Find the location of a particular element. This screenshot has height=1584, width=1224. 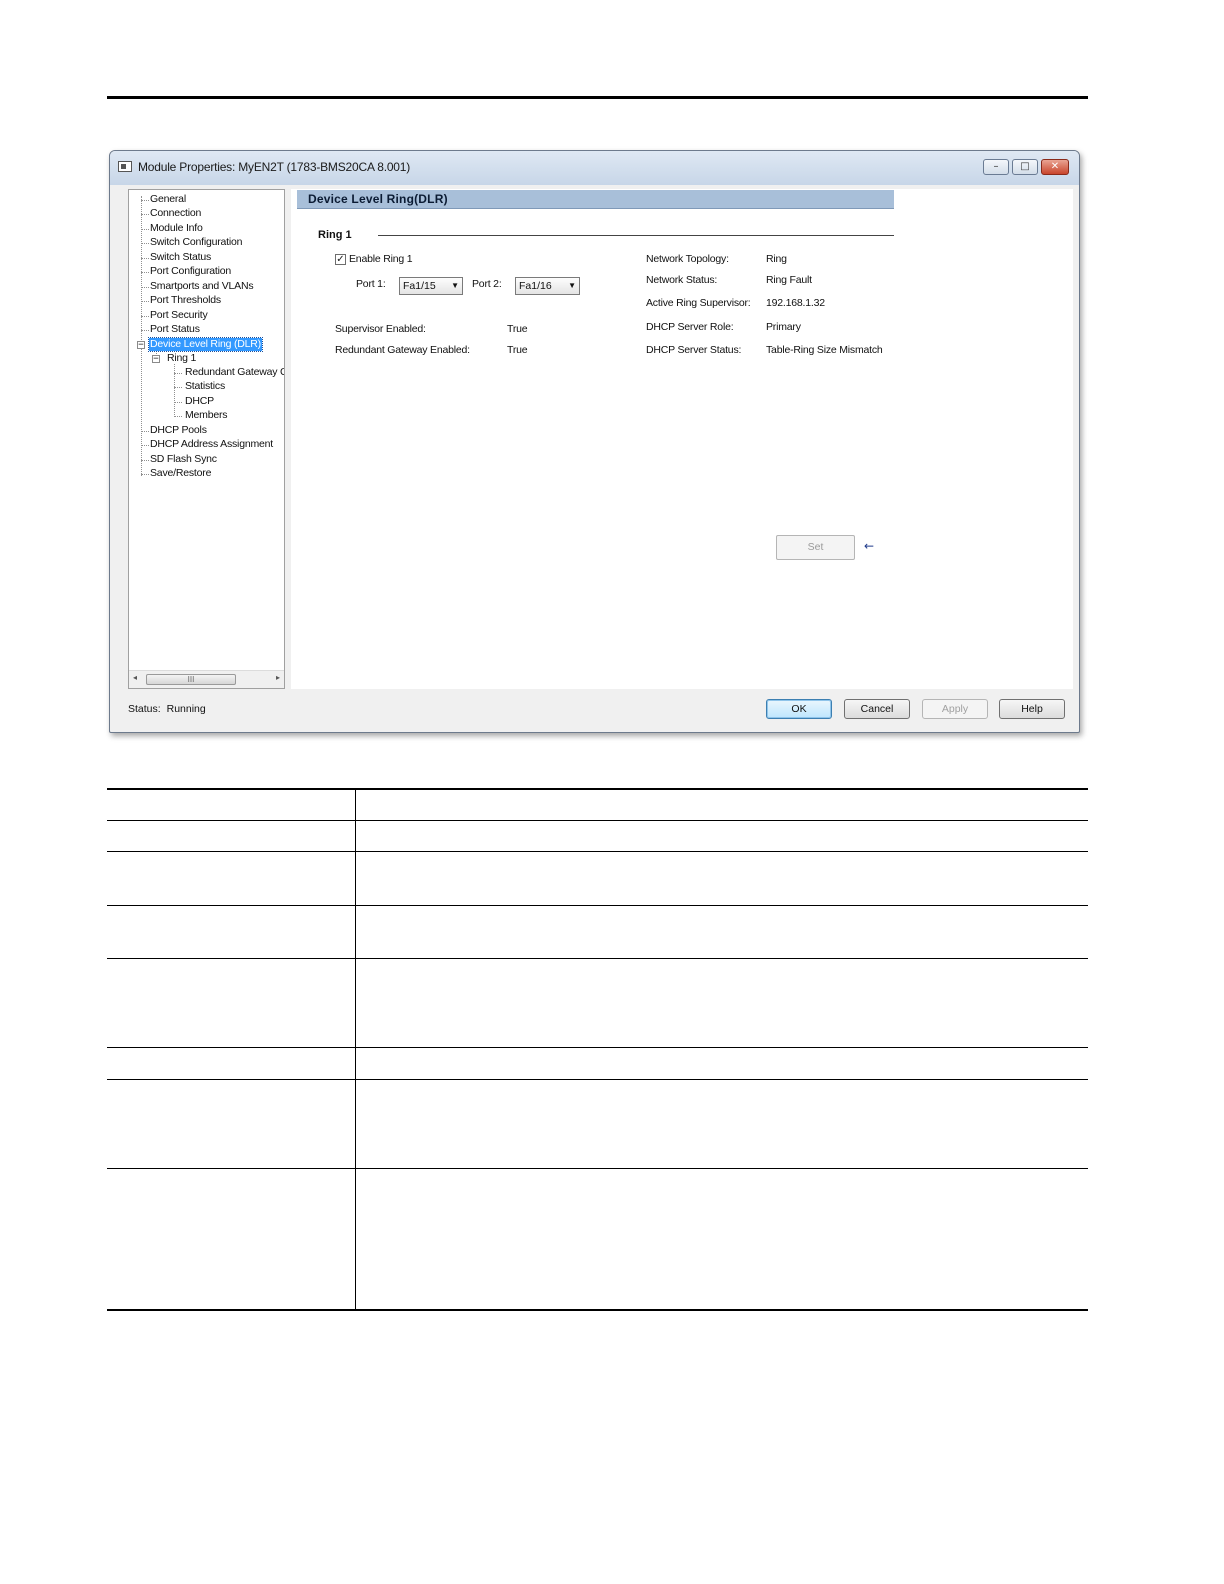

supervisor-enabled-value: True is located at coordinates (517, 329).